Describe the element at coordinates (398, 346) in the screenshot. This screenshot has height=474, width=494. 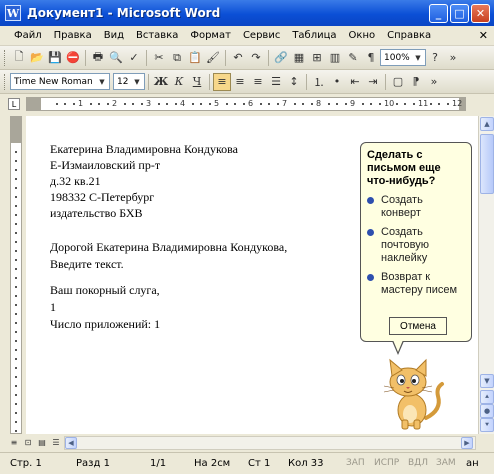
I see `balloon-tail` at that location.